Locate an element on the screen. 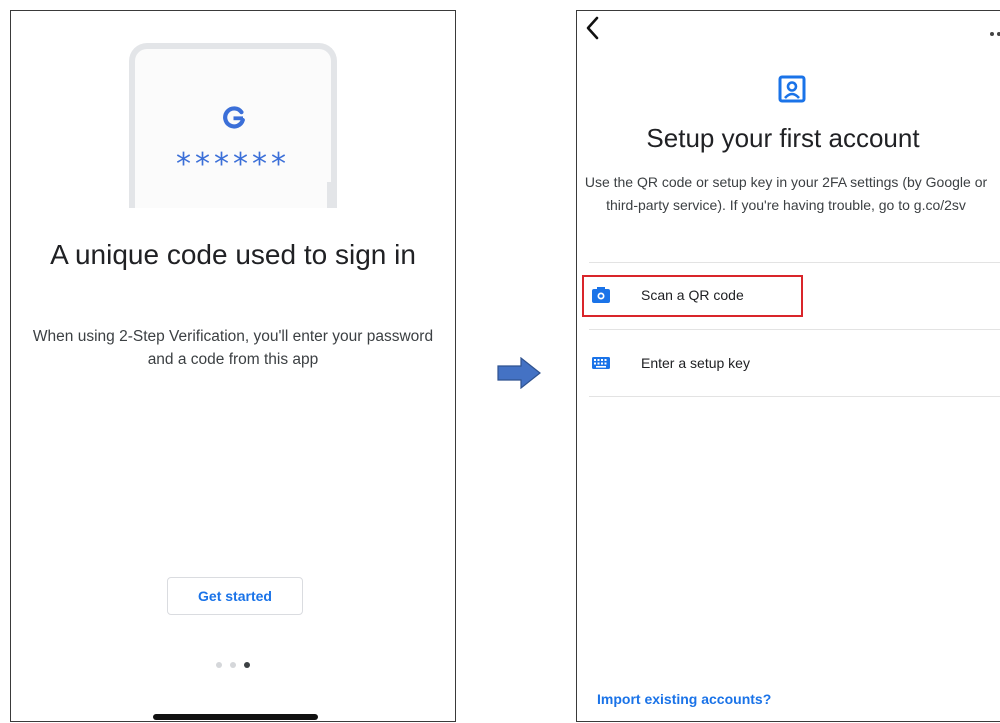 This screenshot has height=723, width=1000. home-indicator is located at coordinates (235, 717).